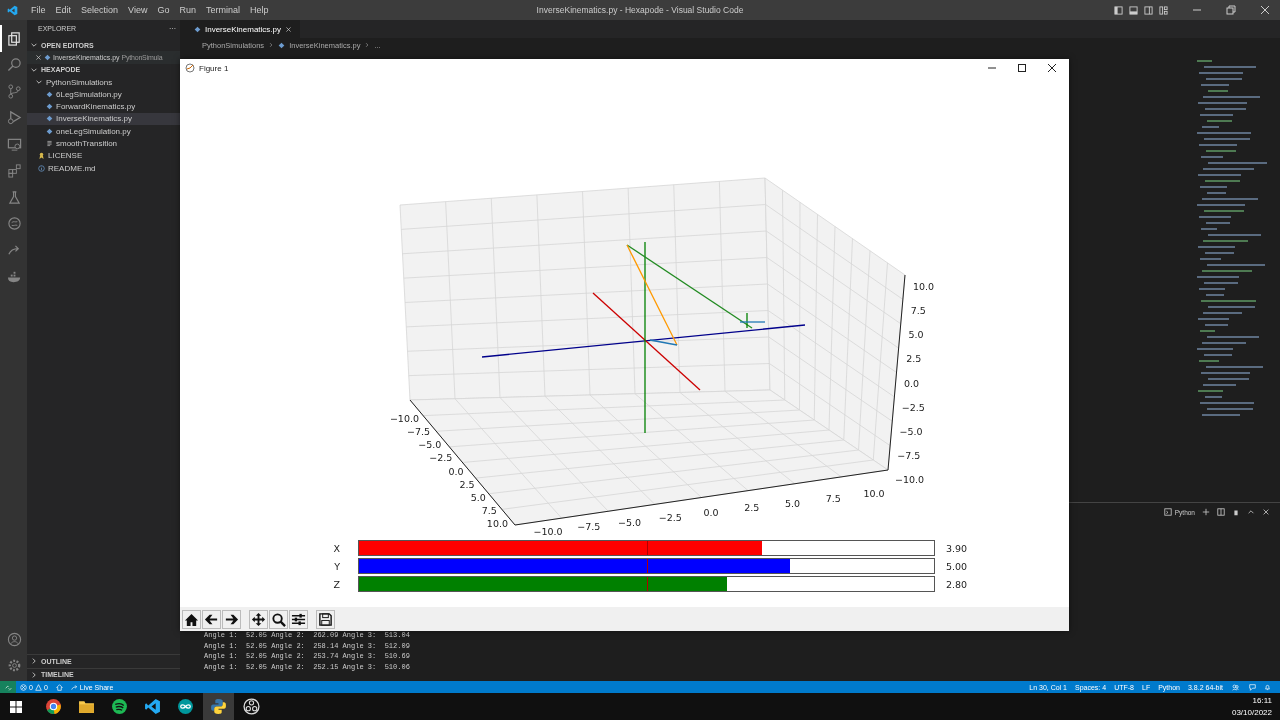  What do you see at coordinates (1118, 10) in the screenshot?
I see `sidebar-layout-icon` at bounding box center [1118, 10].